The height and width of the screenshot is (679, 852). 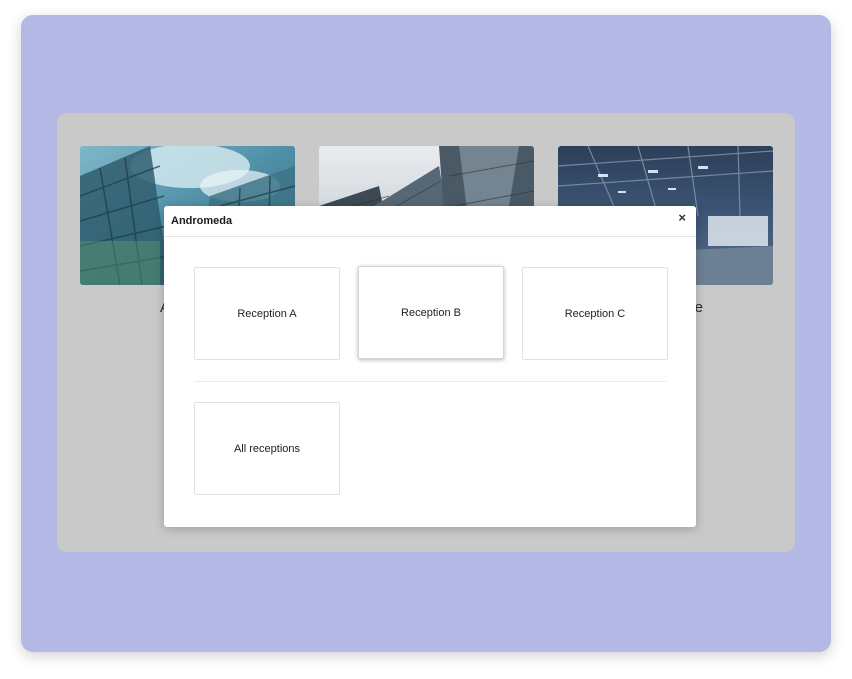 What do you see at coordinates (430, 221) in the screenshot?
I see `dialog-header: Andromeda ×` at bounding box center [430, 221].